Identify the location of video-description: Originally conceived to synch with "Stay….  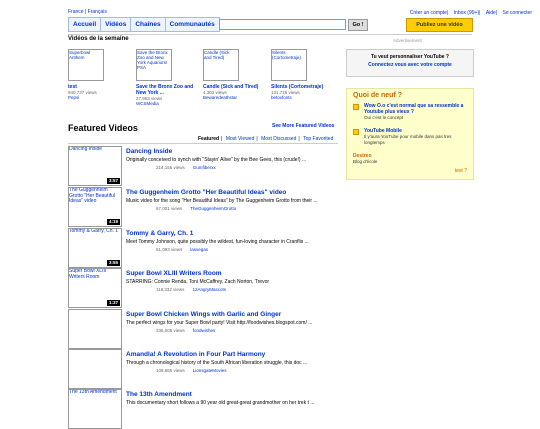
(216, 160).